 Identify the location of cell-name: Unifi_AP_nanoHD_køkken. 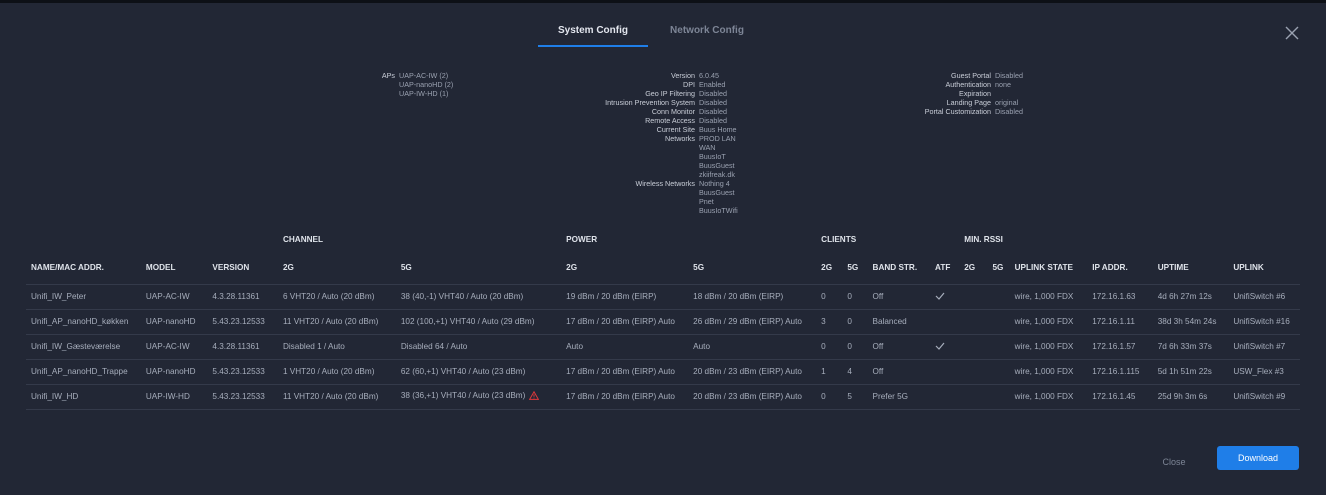
(83, 322).